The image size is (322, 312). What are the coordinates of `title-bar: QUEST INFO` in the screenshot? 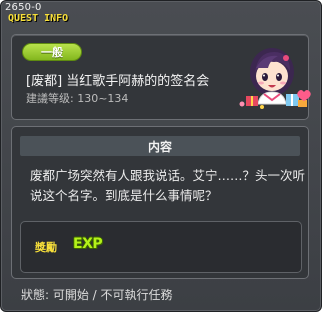 It's located at (38, 18).